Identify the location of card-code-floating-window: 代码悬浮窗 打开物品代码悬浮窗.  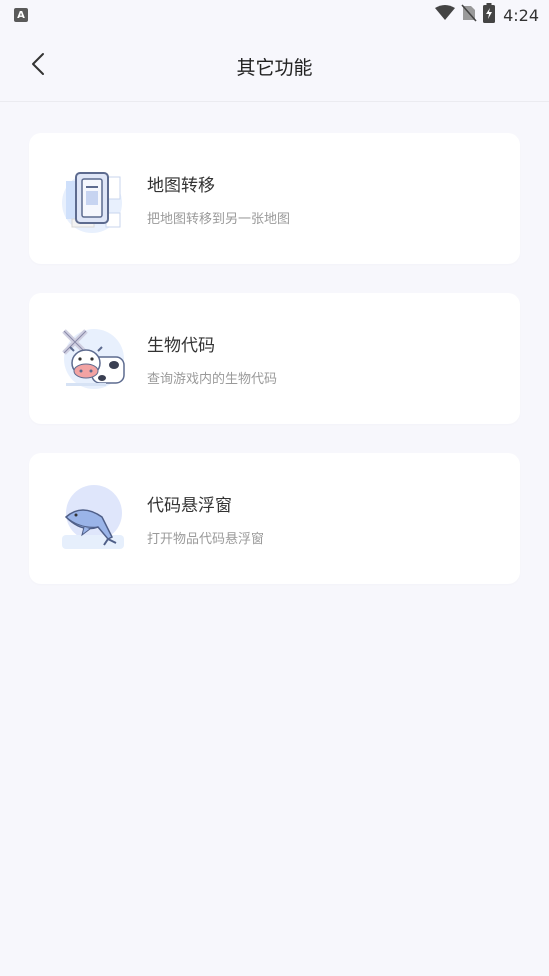
(274, 518).